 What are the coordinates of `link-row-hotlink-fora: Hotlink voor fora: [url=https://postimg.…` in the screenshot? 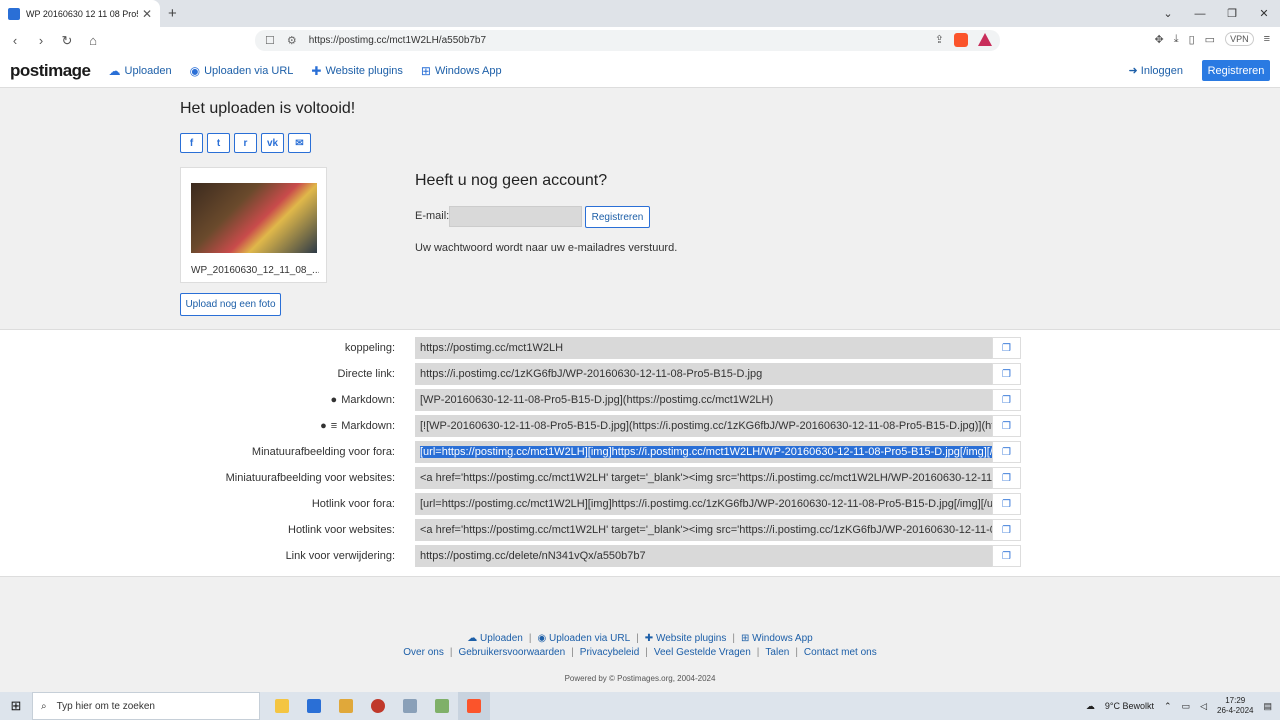 It's located at (640, 504).